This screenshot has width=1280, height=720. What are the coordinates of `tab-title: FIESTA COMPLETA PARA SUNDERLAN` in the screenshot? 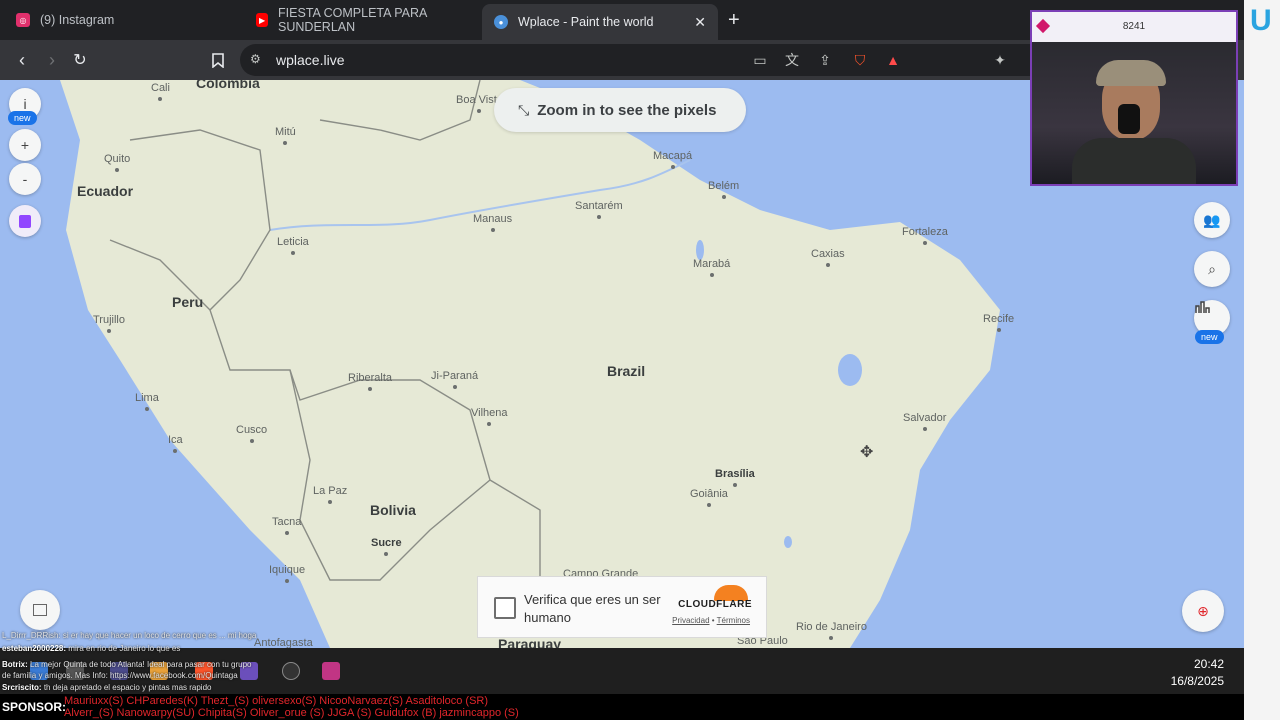 It's located at (352, 20).